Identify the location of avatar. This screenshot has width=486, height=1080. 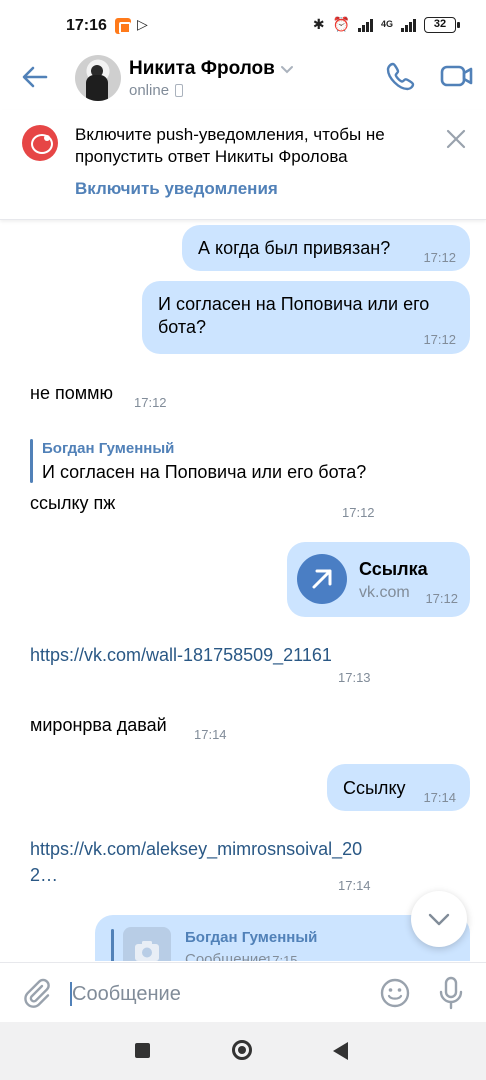
(98, 78).